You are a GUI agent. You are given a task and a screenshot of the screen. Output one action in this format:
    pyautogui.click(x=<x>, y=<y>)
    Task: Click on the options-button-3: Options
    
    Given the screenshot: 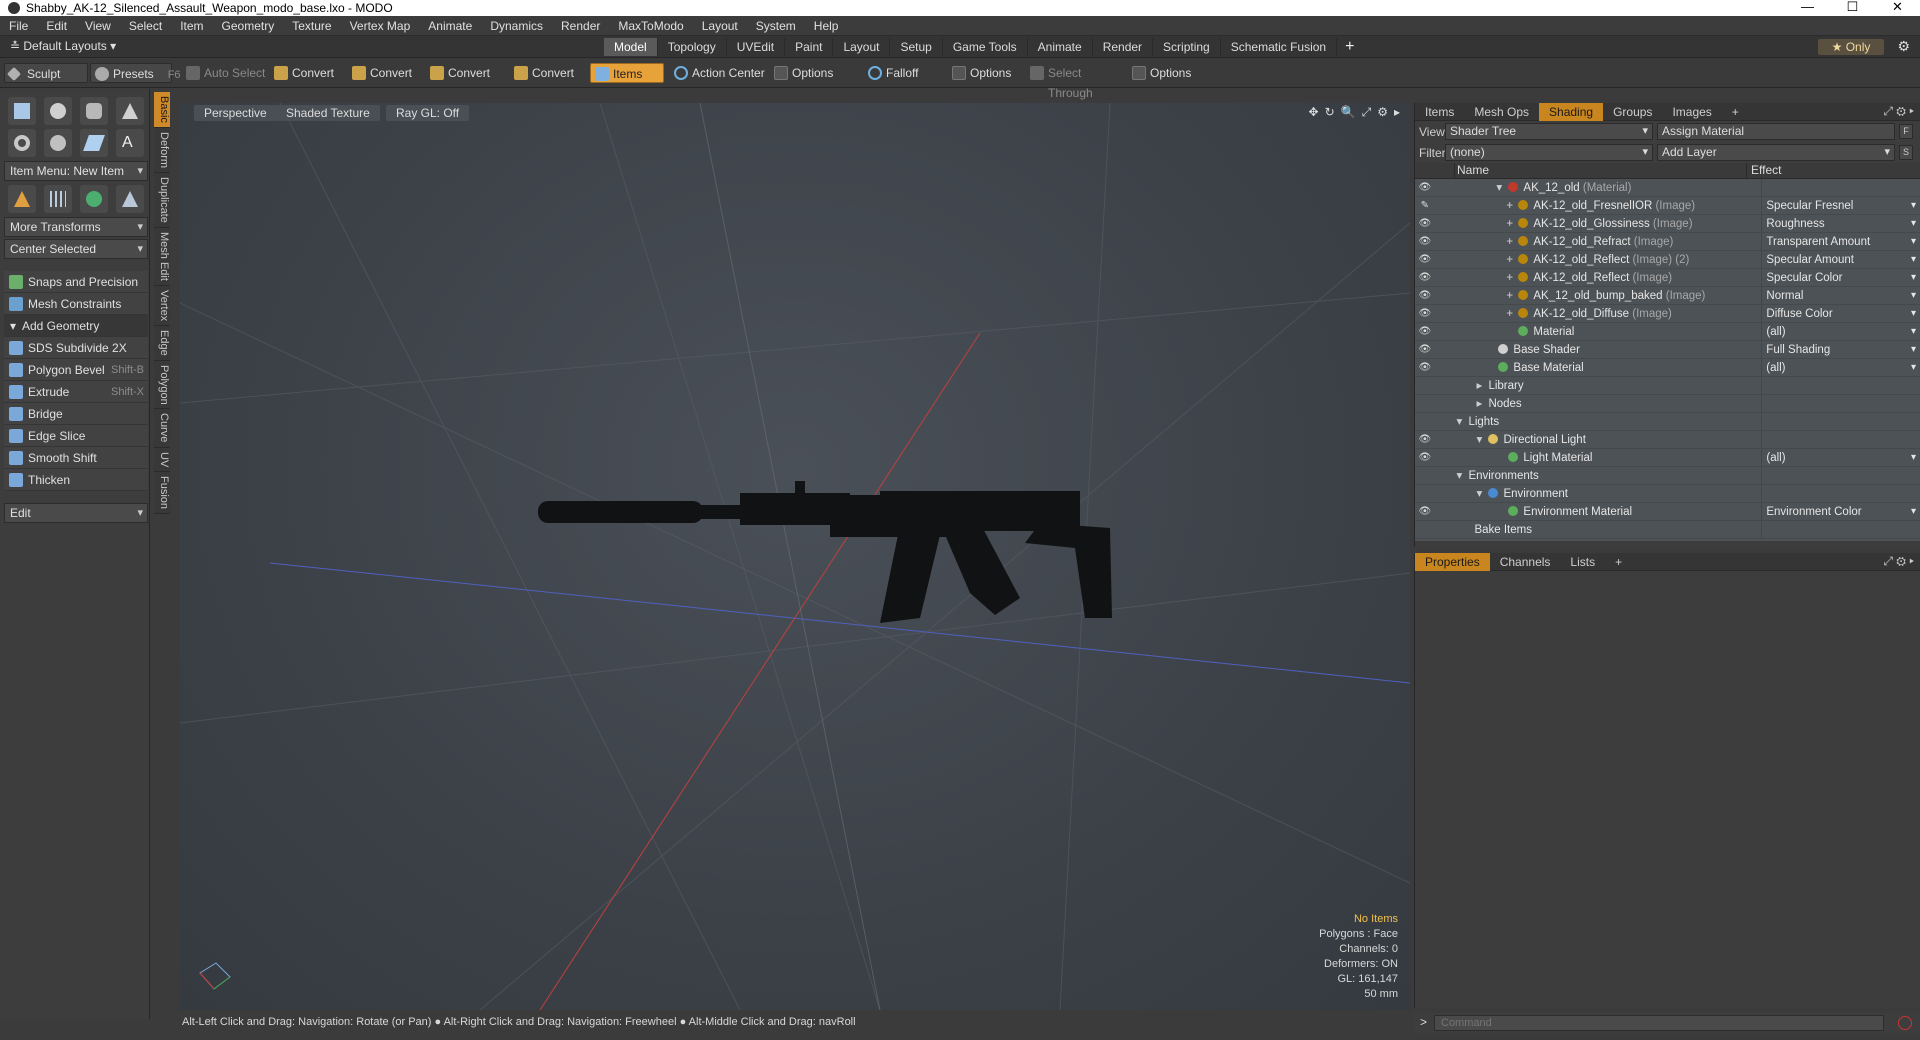 What is the action you would take?
    pyautogui.click(x=1164, y=73)
    